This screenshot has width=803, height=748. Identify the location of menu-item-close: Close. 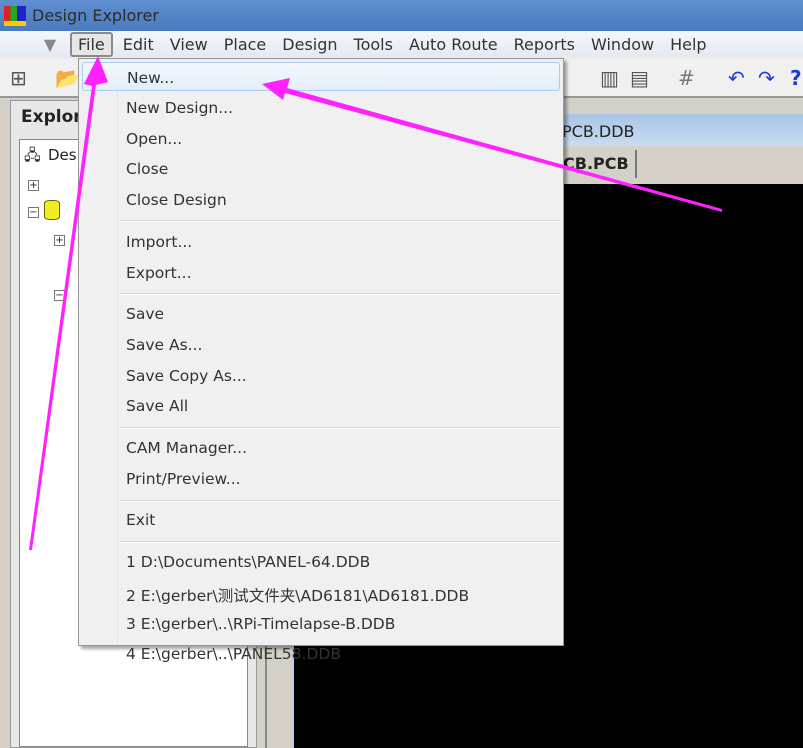
(321, 168).